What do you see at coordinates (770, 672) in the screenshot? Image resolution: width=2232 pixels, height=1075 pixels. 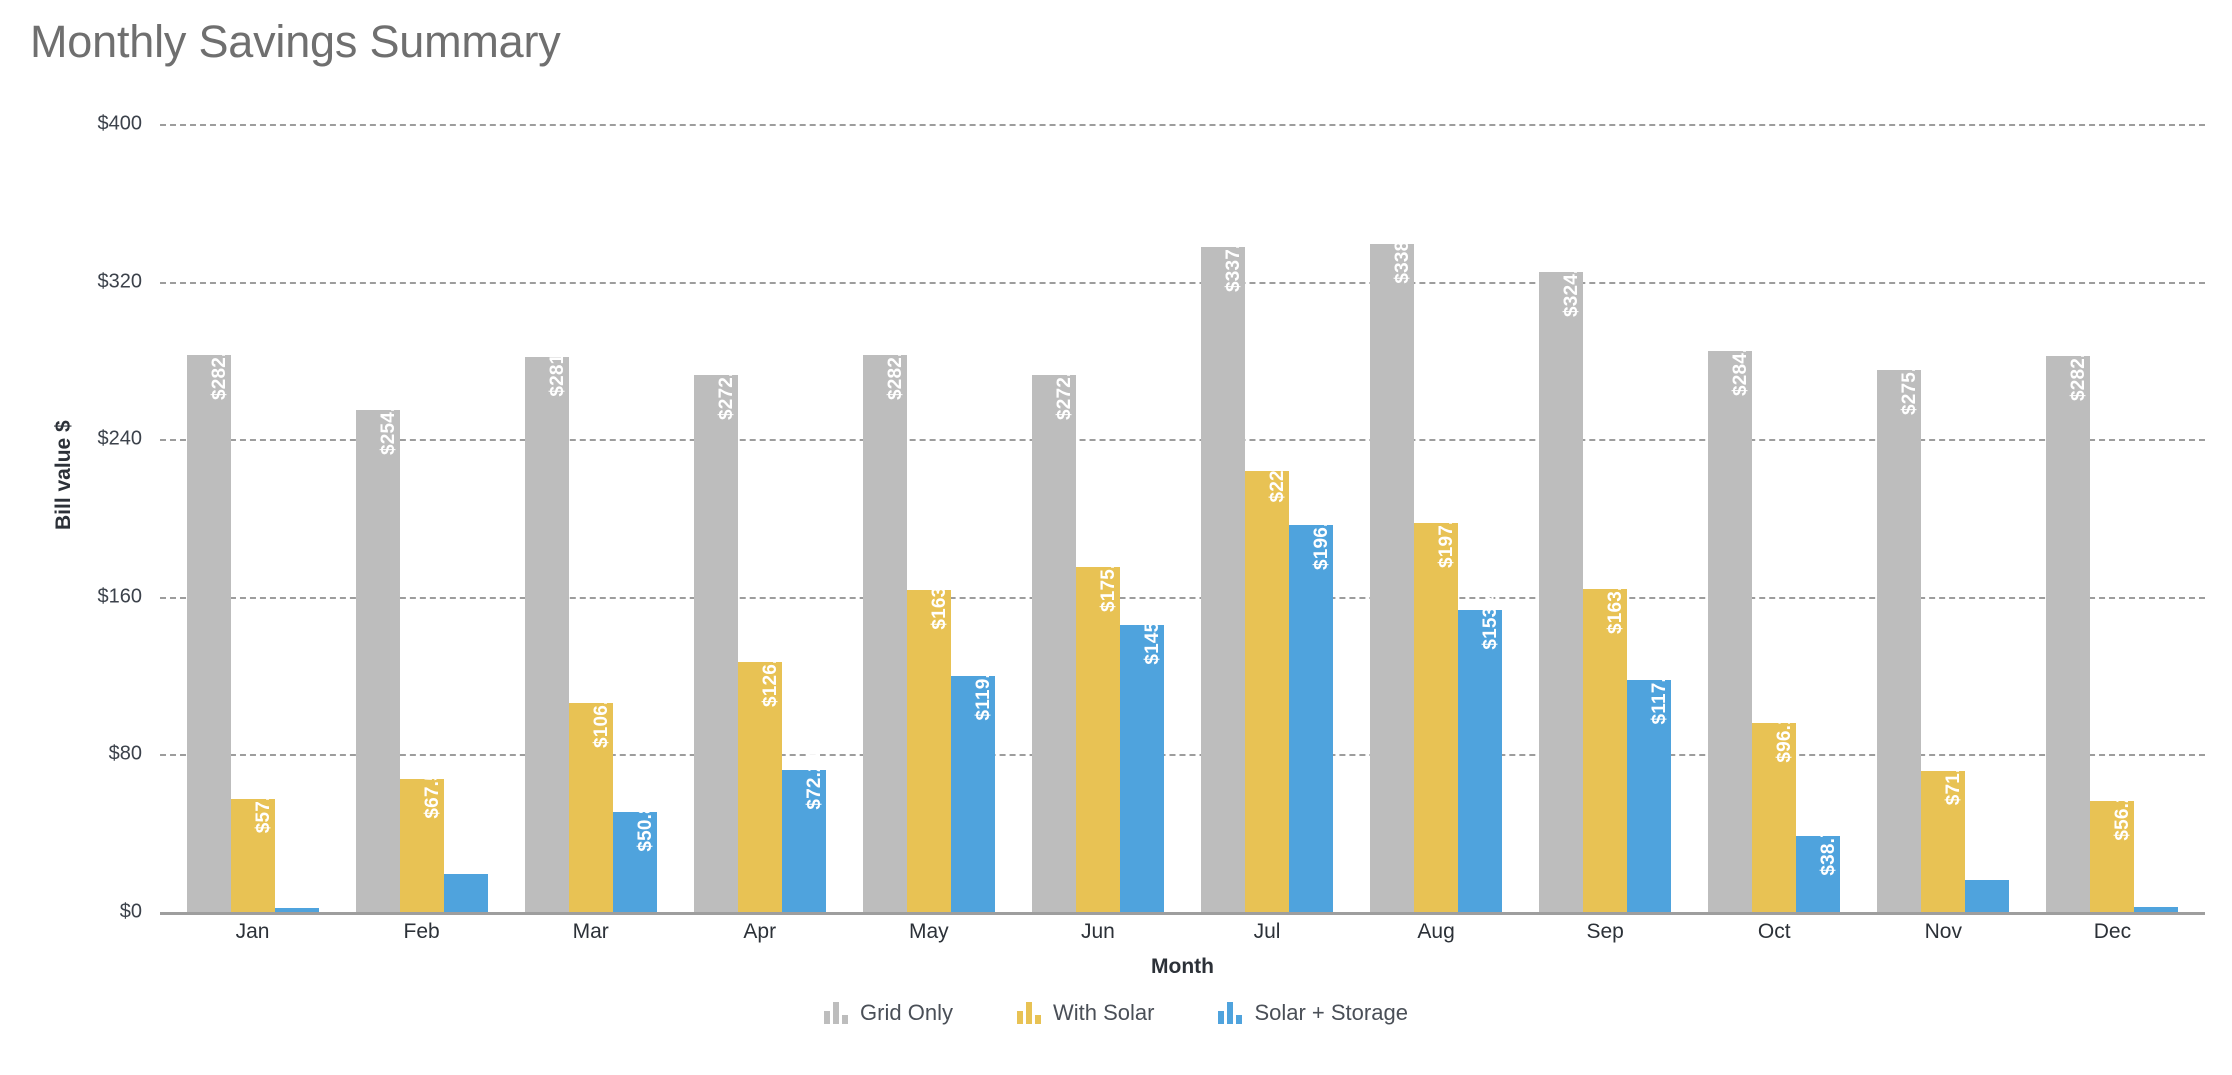 I see `bar-value-label: $126.82` at bounding box center [770, 672].